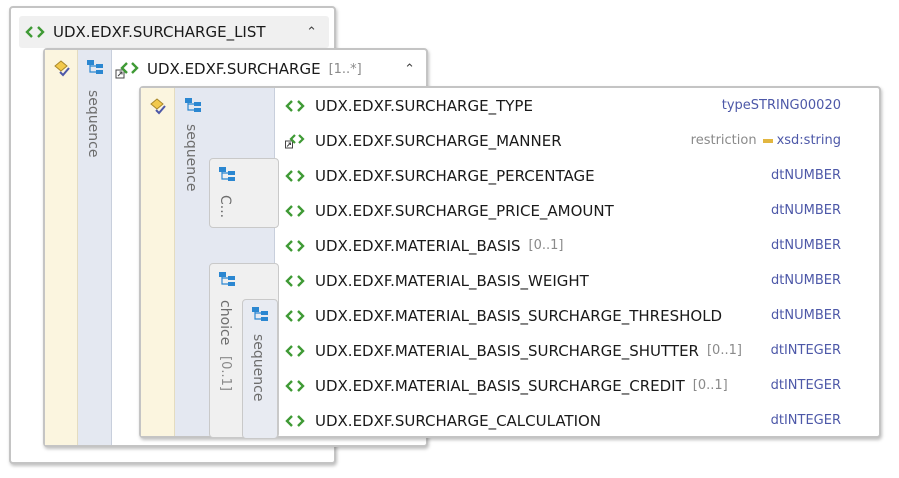  Describe the element at coordinates (418, 245) in the screenshot. I see `element-name: UDX.EDXF.MATERIAL_BASIS` at that location.